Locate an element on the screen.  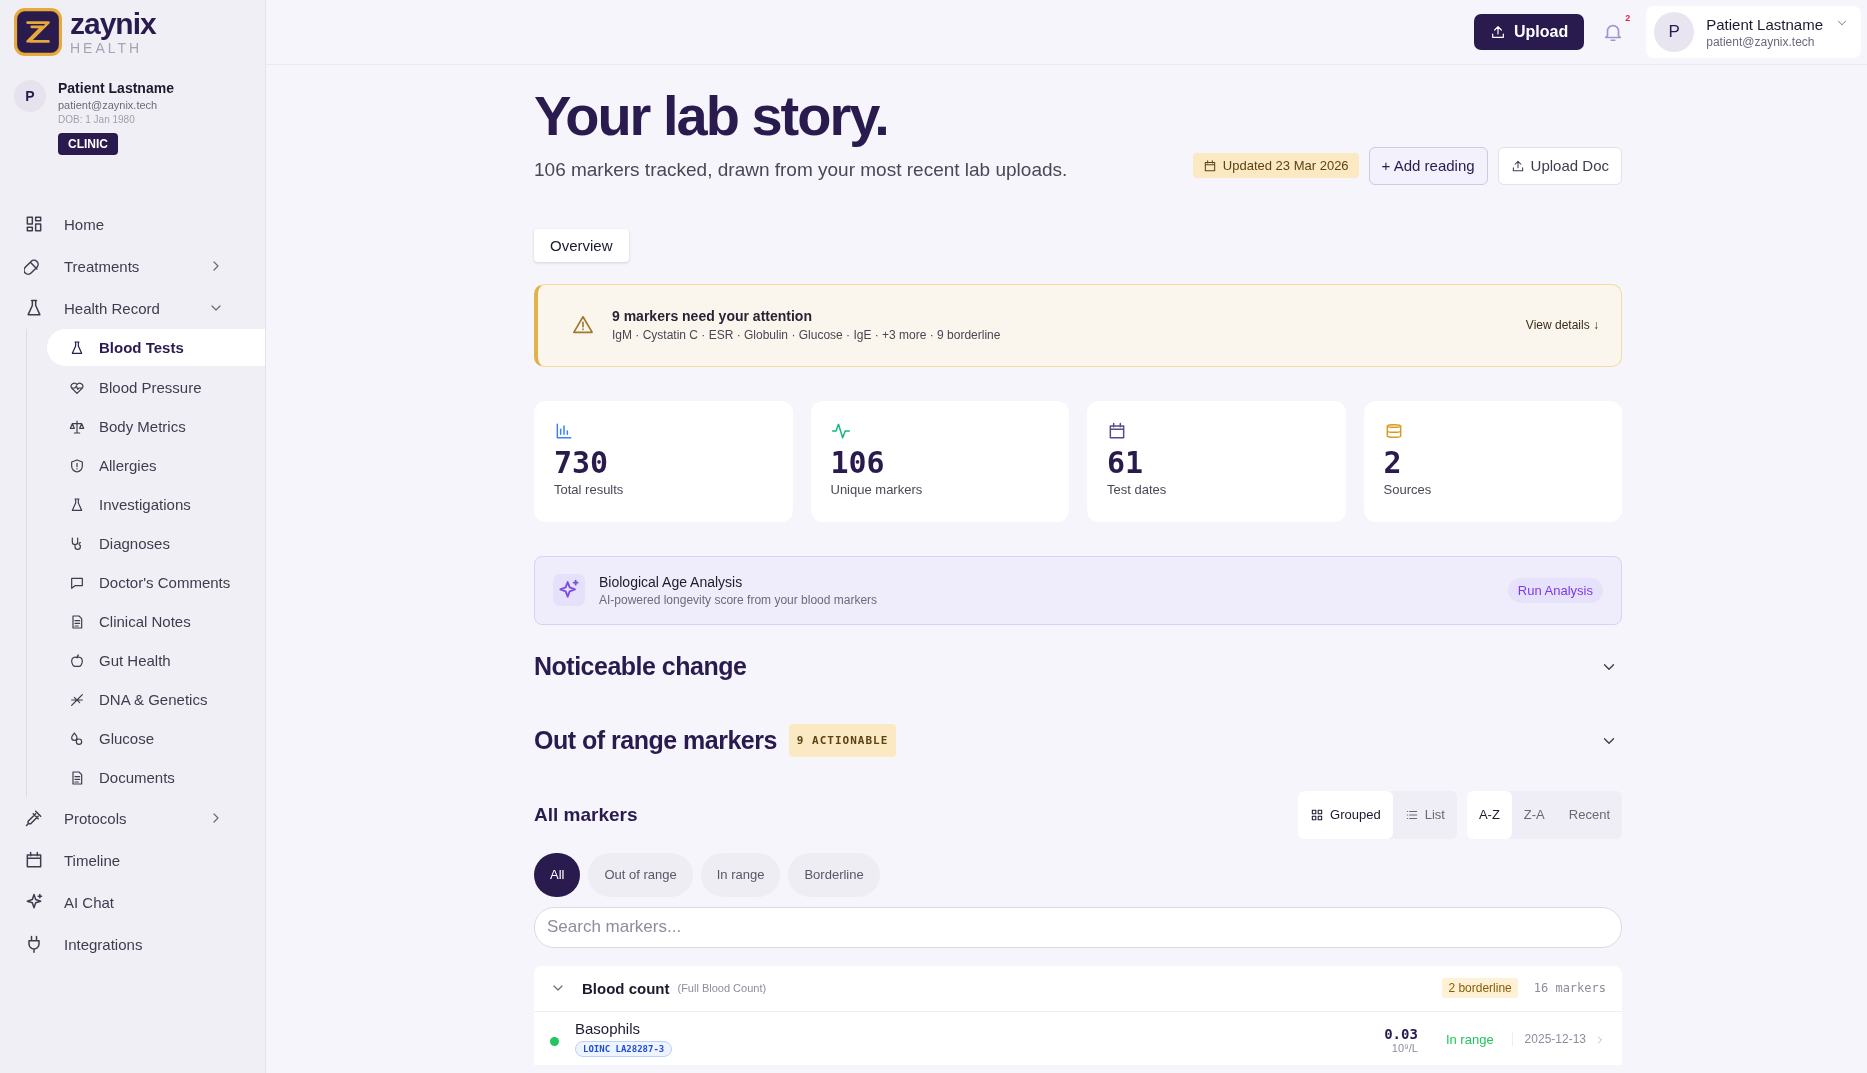
nav-item: Clinical Notes is located at coordinates (156, 621).